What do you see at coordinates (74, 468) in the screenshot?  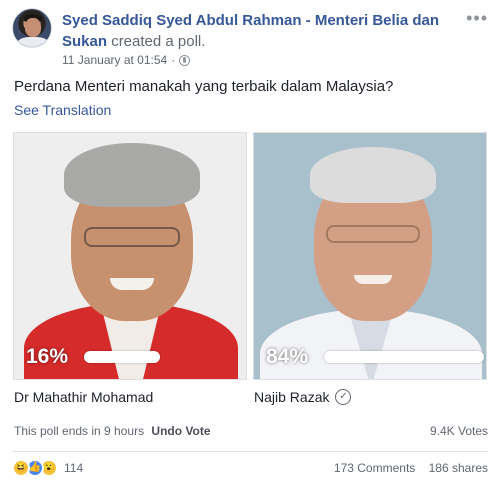 I see `reactions-count: 114` at bounding box center [74, 468].